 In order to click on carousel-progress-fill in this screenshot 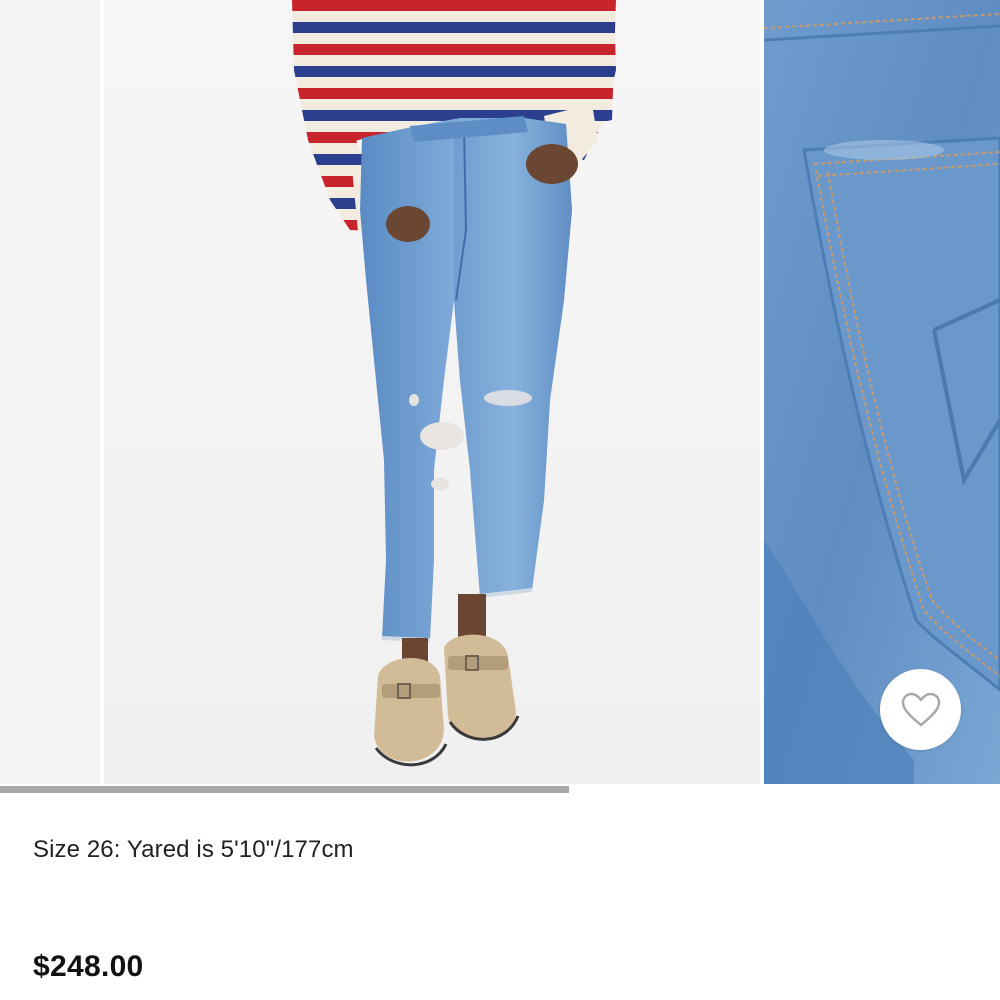, I will do `click(284, 789)`.